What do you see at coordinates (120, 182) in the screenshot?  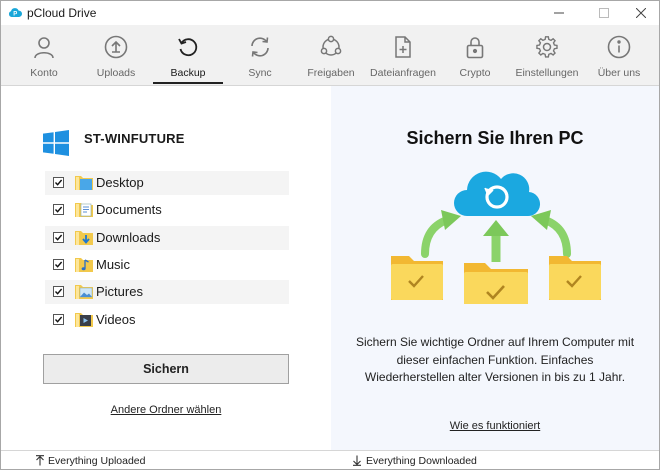 I see `folder-label-desktop: Desktop` at bounding box center [120, 182].